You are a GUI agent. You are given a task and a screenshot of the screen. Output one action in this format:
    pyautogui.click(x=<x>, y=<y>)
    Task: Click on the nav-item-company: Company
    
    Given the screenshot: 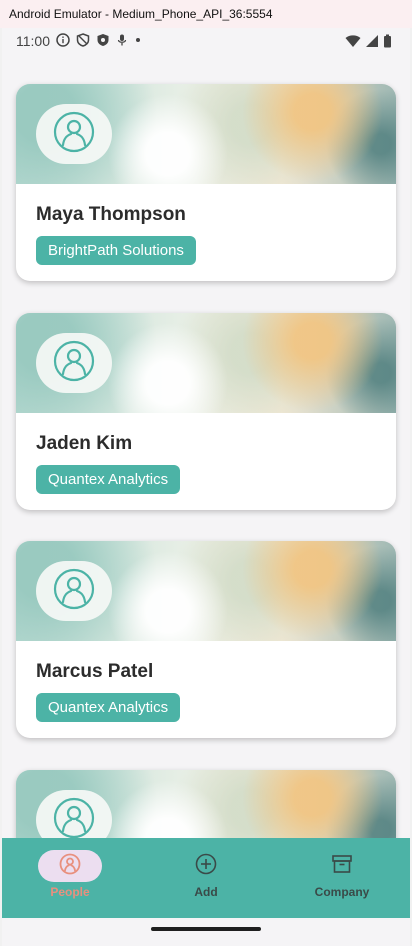 What is the action you would take?
    pyautogui.click(x=342, y=878)
    